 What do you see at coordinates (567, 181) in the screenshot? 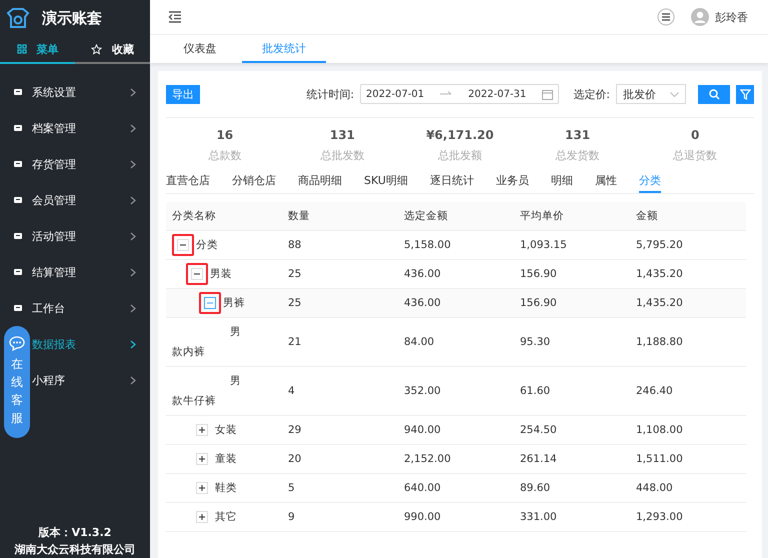
I see `report-tab: 明细` at bounding box center [567, 181].